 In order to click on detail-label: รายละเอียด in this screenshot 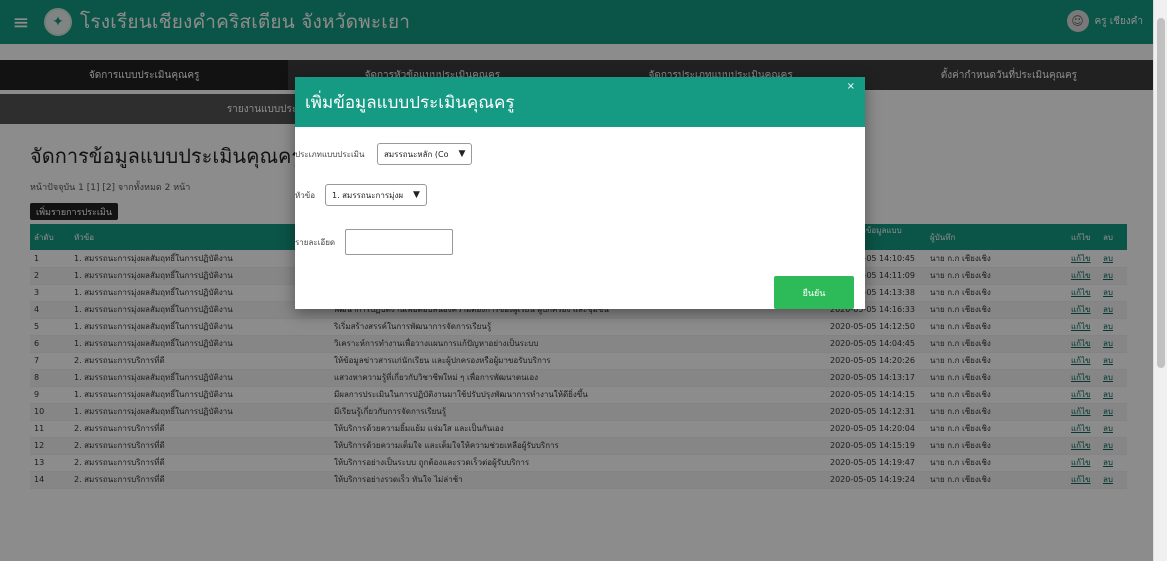, I will do `click(315, 242)`.